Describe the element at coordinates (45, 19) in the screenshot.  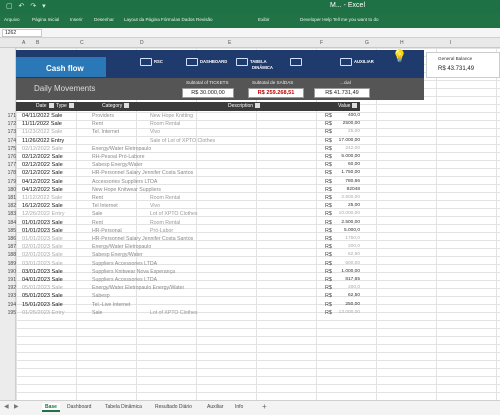
I see `ribbon-tab-home: Página Inicial` at that location.